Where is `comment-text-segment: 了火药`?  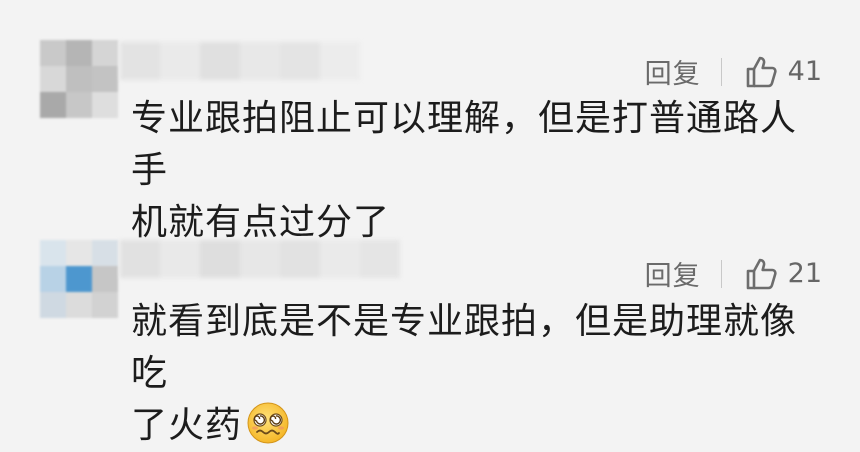 comment-text-segment: 了火药 is located at coordinates (187, 425).